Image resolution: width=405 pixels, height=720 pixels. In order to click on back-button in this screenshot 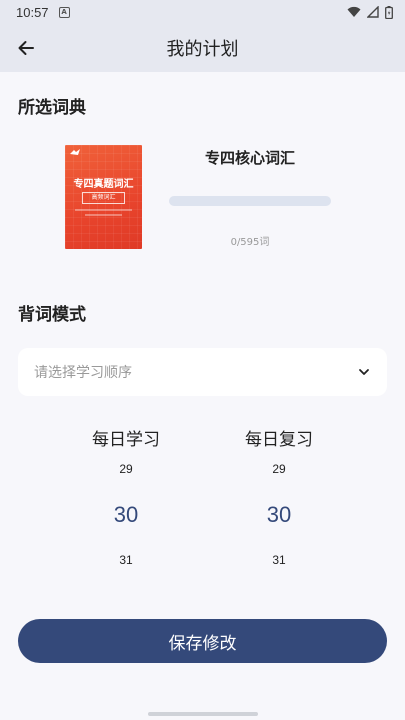, I will do `click(26, 48)`.